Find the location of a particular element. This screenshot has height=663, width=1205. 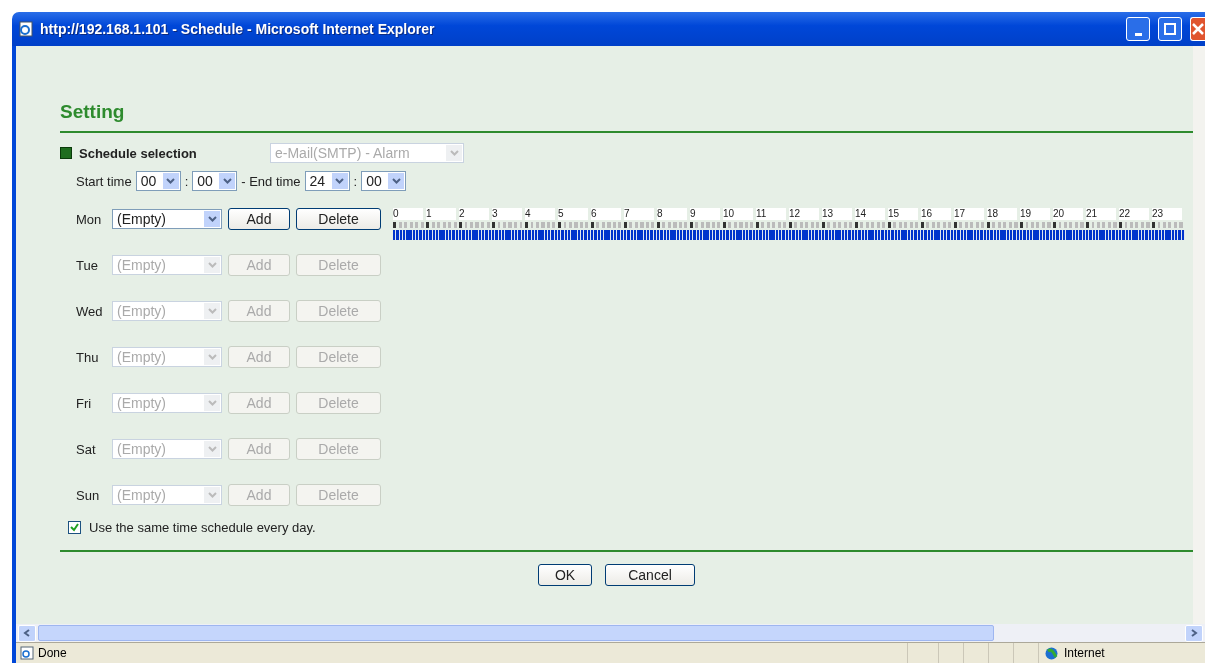

section-heading: Setting is located at coordinates (93, 112).